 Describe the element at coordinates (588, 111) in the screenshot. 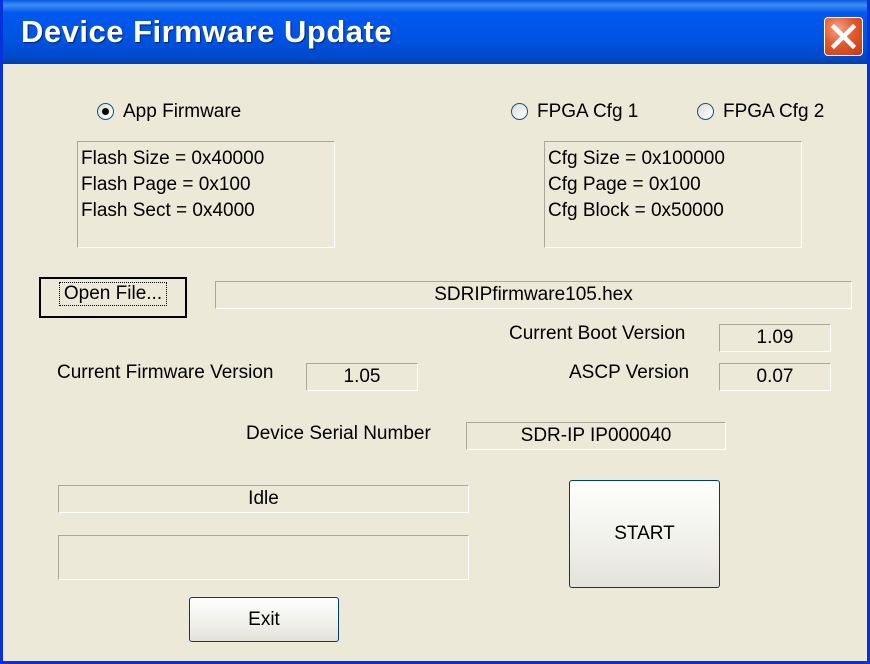

I see `radio-fpga-cfg-1-label: FPGA Cfg 1` at that location.